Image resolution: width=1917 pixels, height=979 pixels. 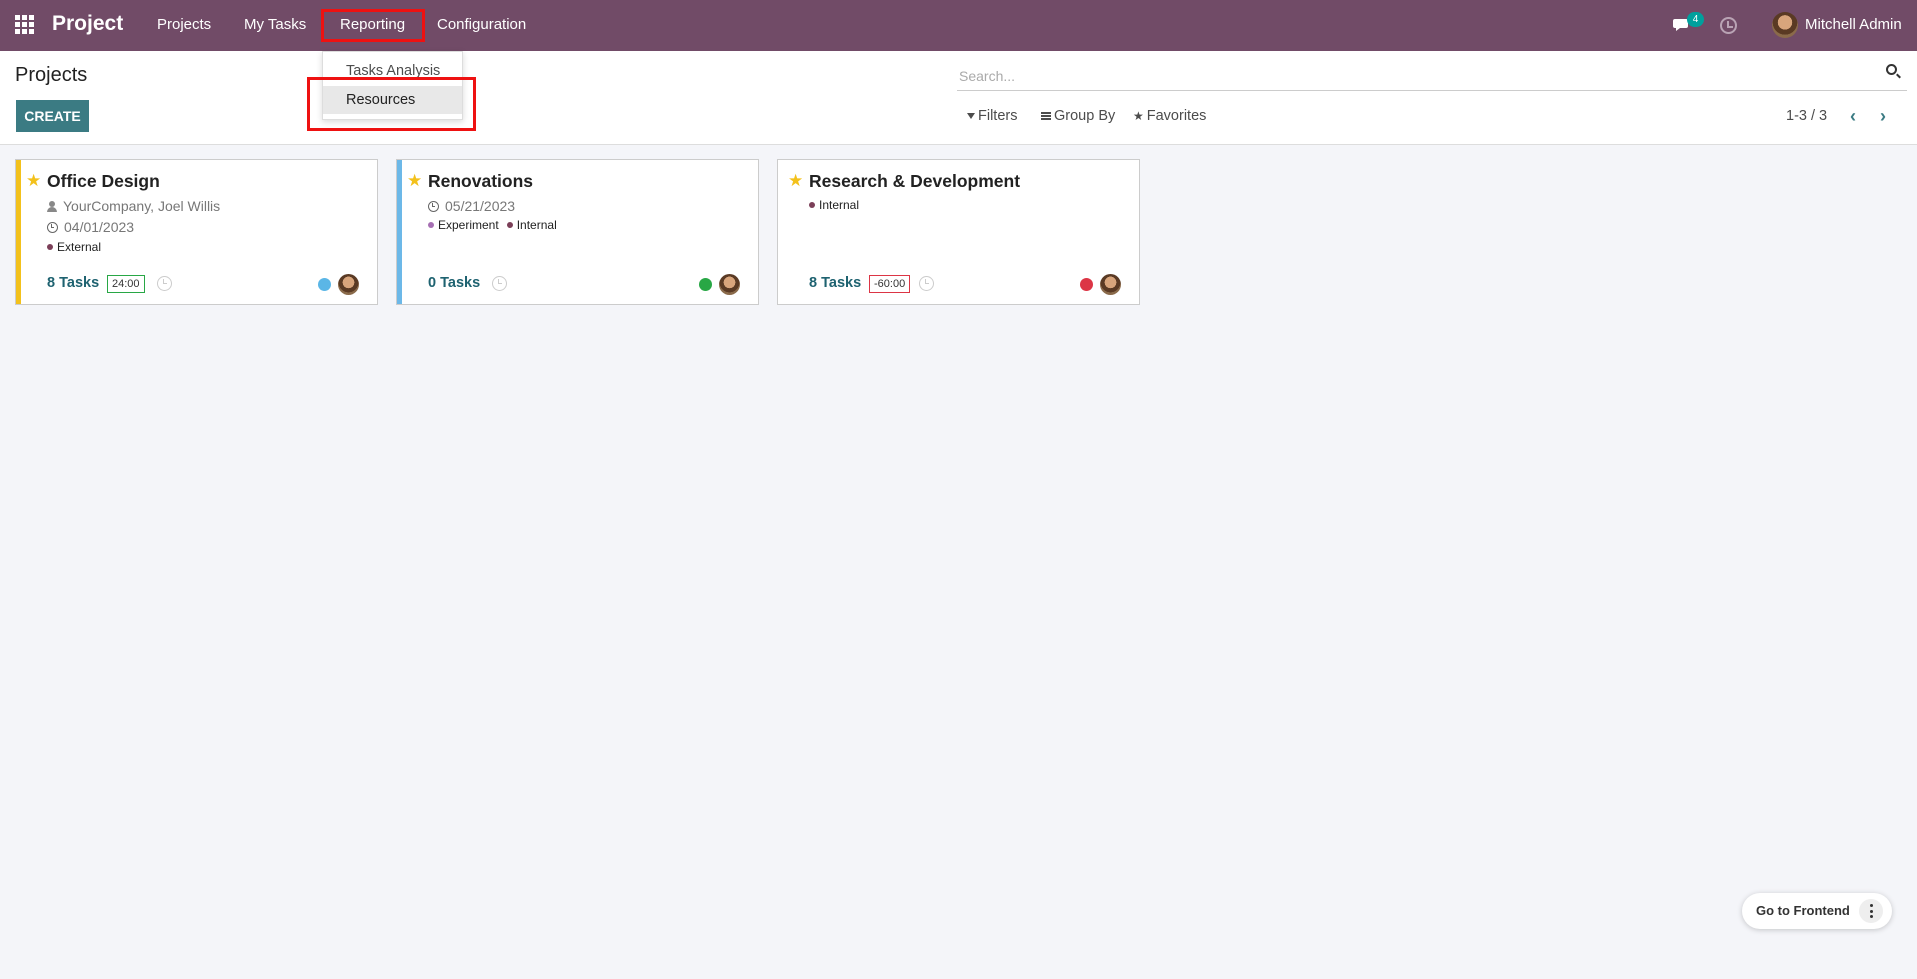 What do you see at coordinates (915, 181) in the screenshot?
I see `project-name: Research & Development` at bounding box center [915, 181].